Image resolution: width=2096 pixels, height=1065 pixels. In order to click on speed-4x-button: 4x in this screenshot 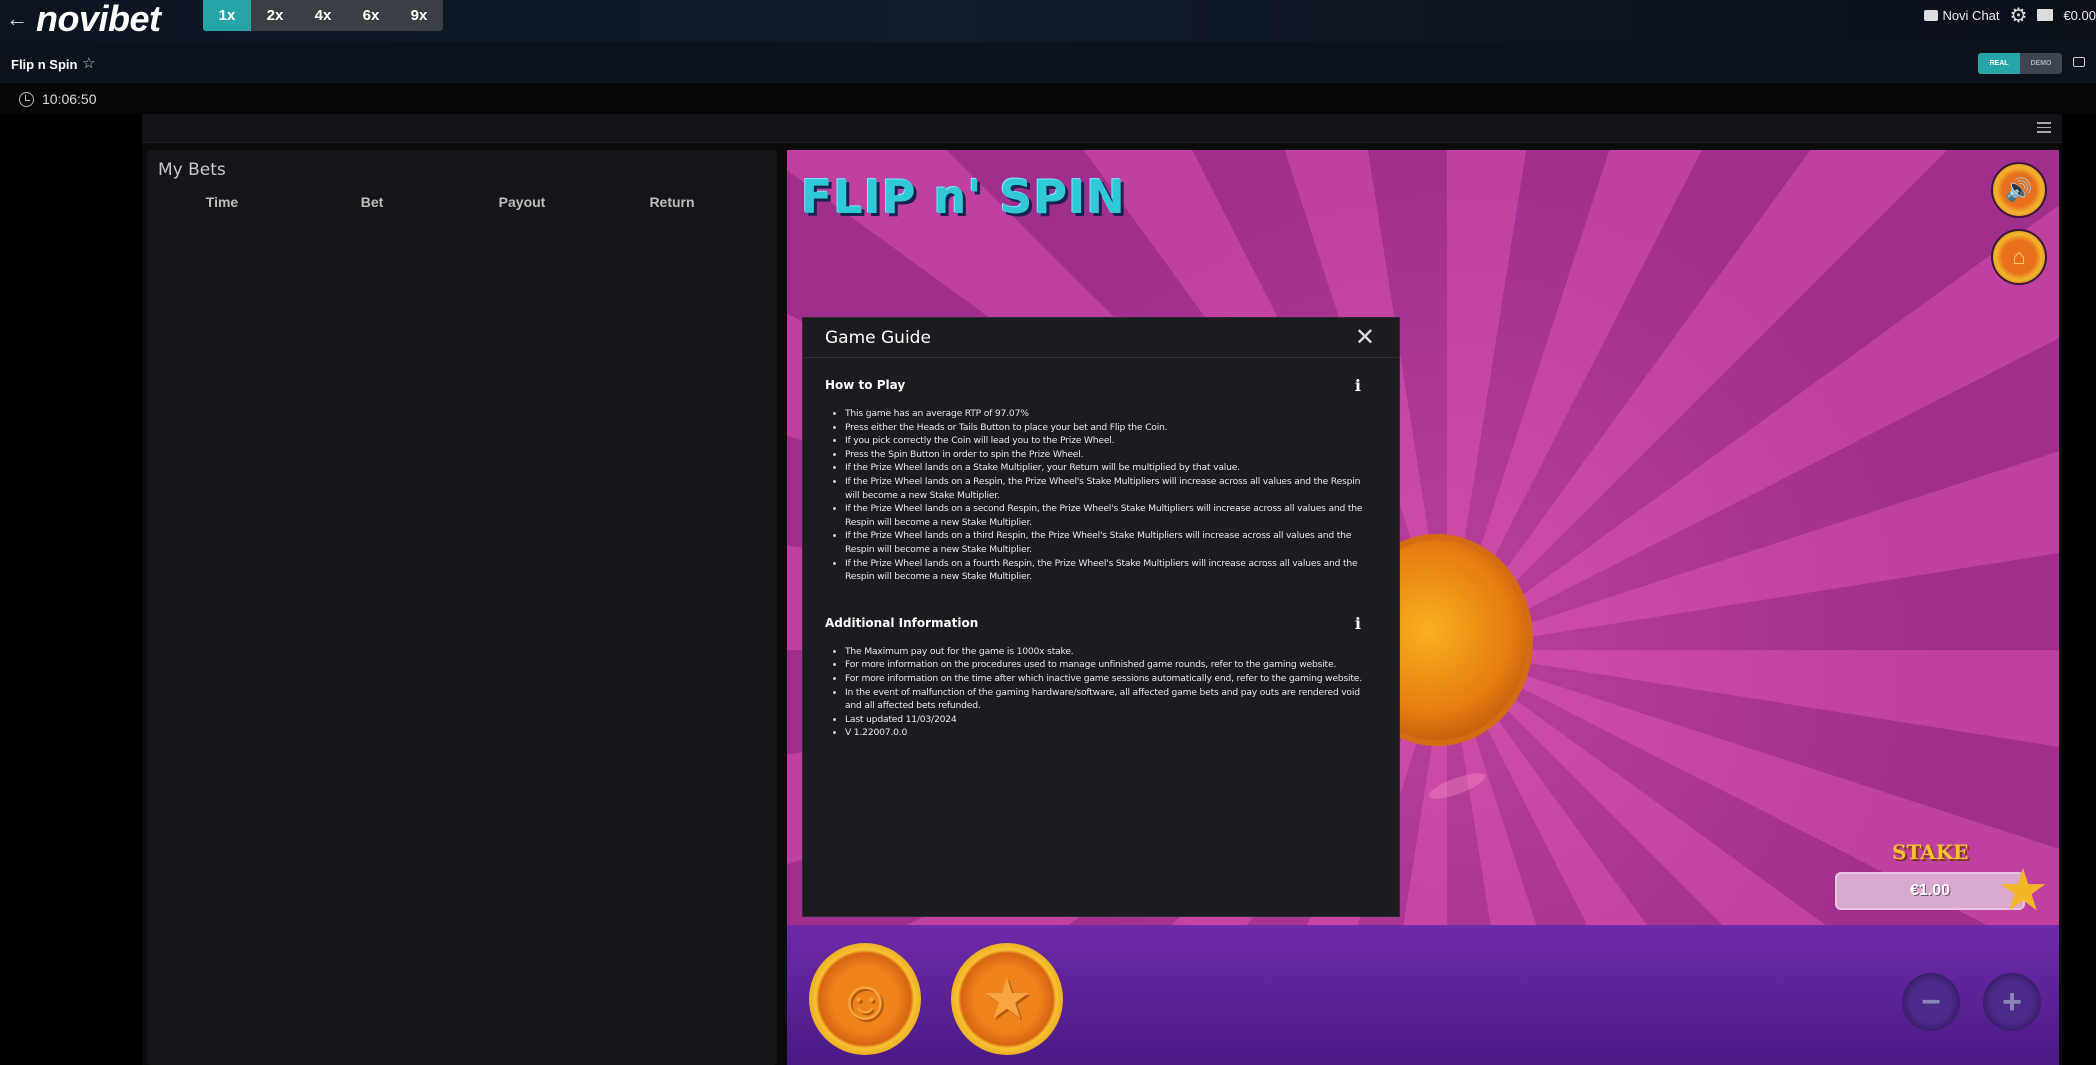, I will do `click(323, 15)`.